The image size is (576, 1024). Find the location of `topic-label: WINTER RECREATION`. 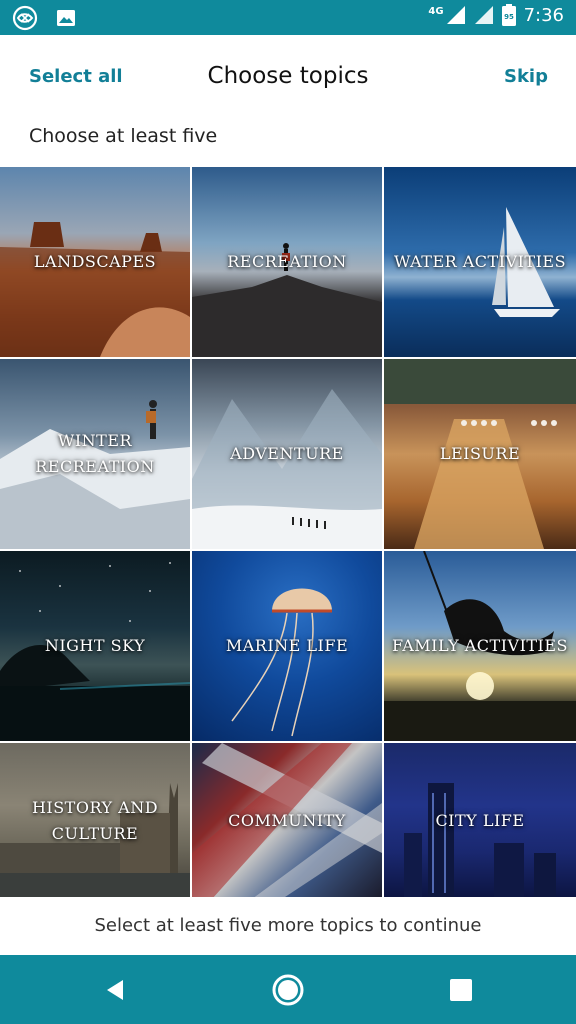

topic-label: WINTER RECREATION is located at coordinates (95, 453).